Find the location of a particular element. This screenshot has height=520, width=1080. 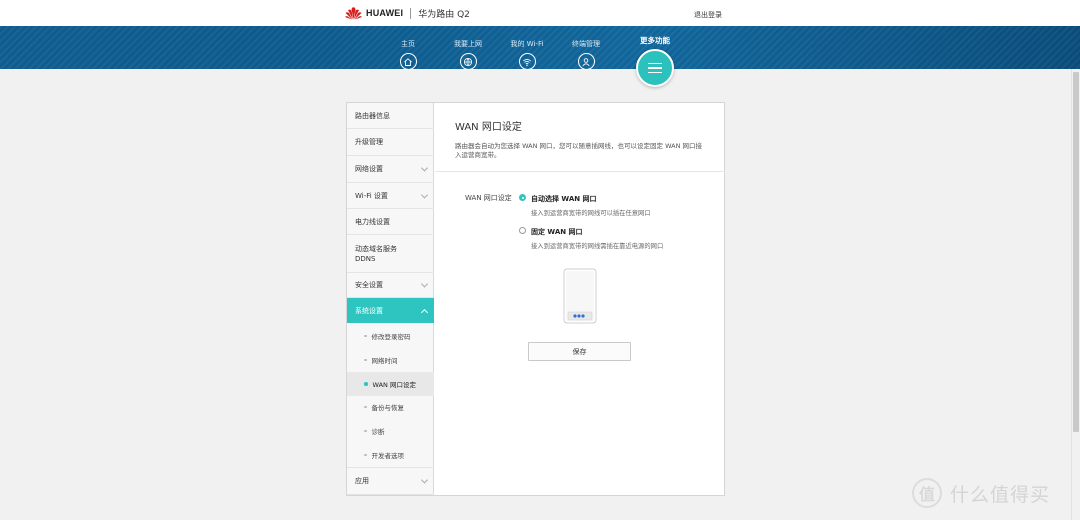

nav-more-label: 更多功能 is located at coordinates (655, 40).